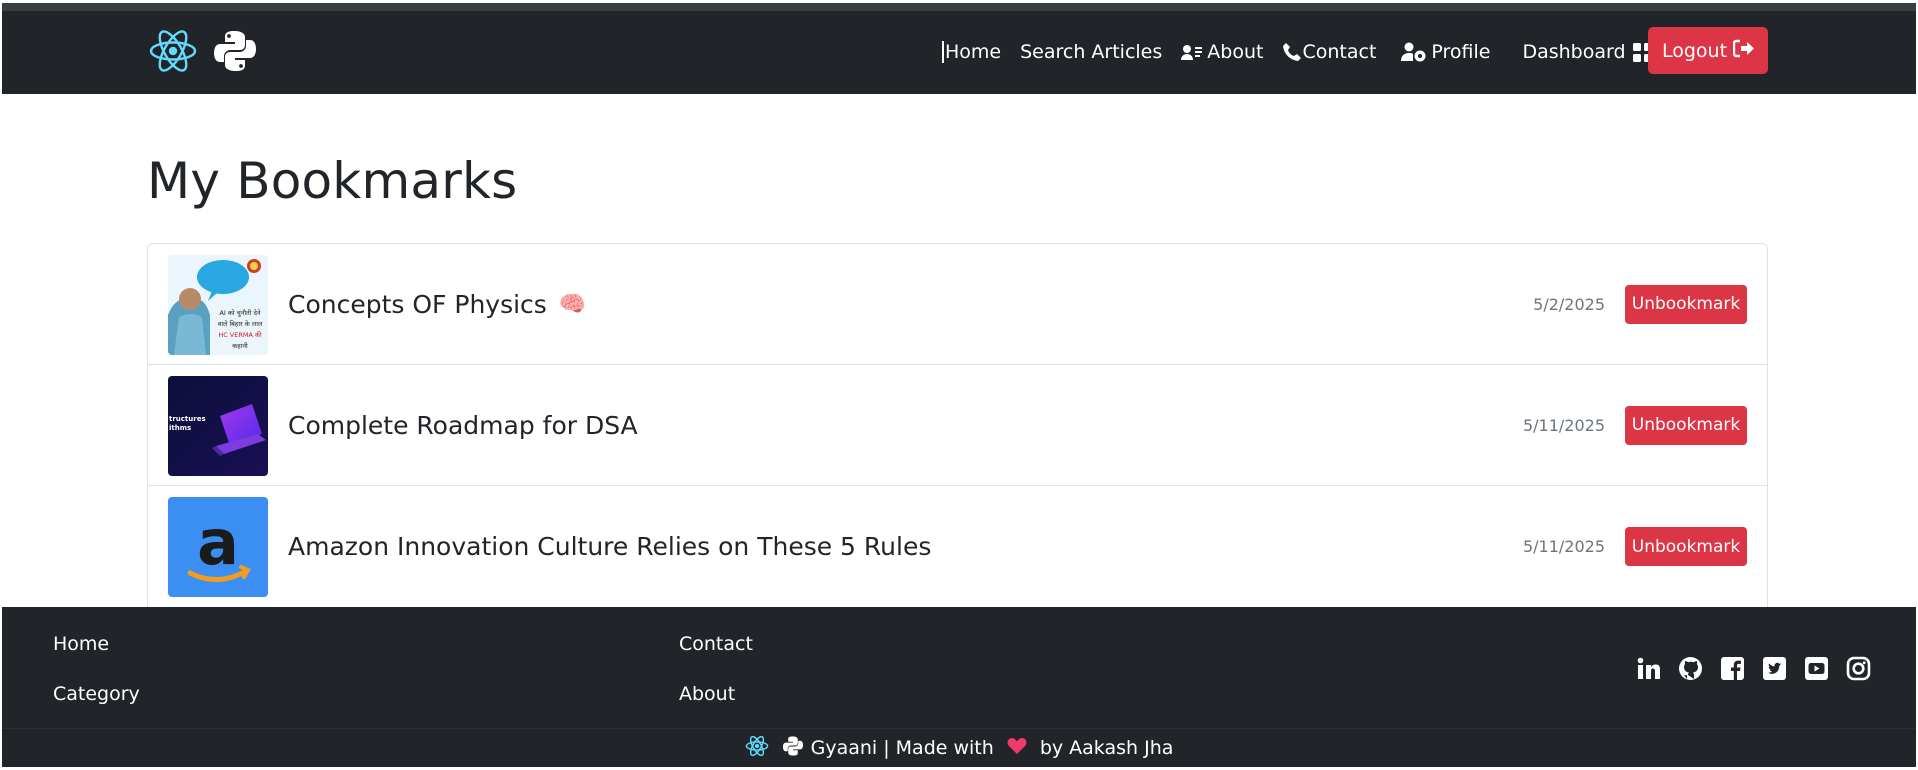 This screenshot has height=770, width=1918. I want to click on bookmark-title: Complete Roadmap for DSA, so click(463, 425).